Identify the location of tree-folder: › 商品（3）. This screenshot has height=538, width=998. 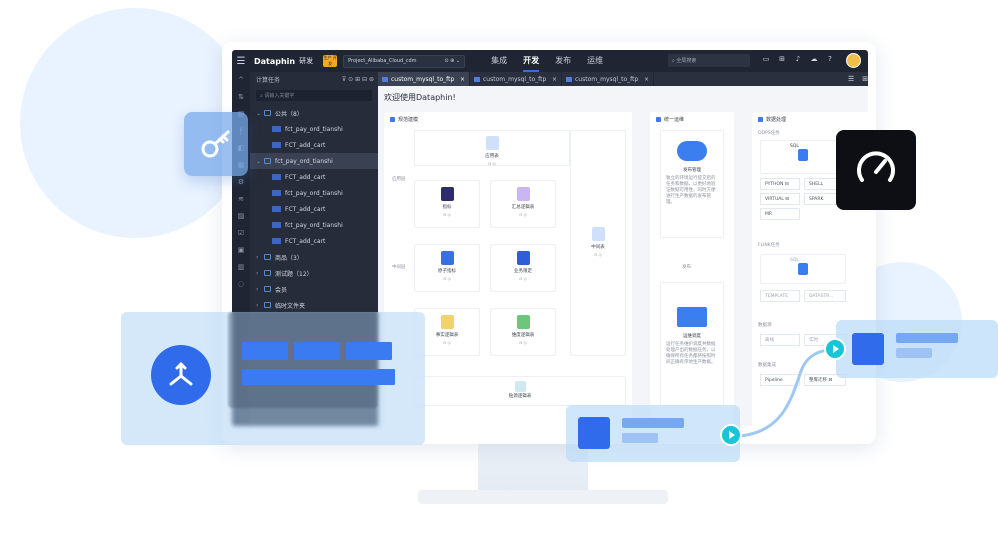
(314, 257).